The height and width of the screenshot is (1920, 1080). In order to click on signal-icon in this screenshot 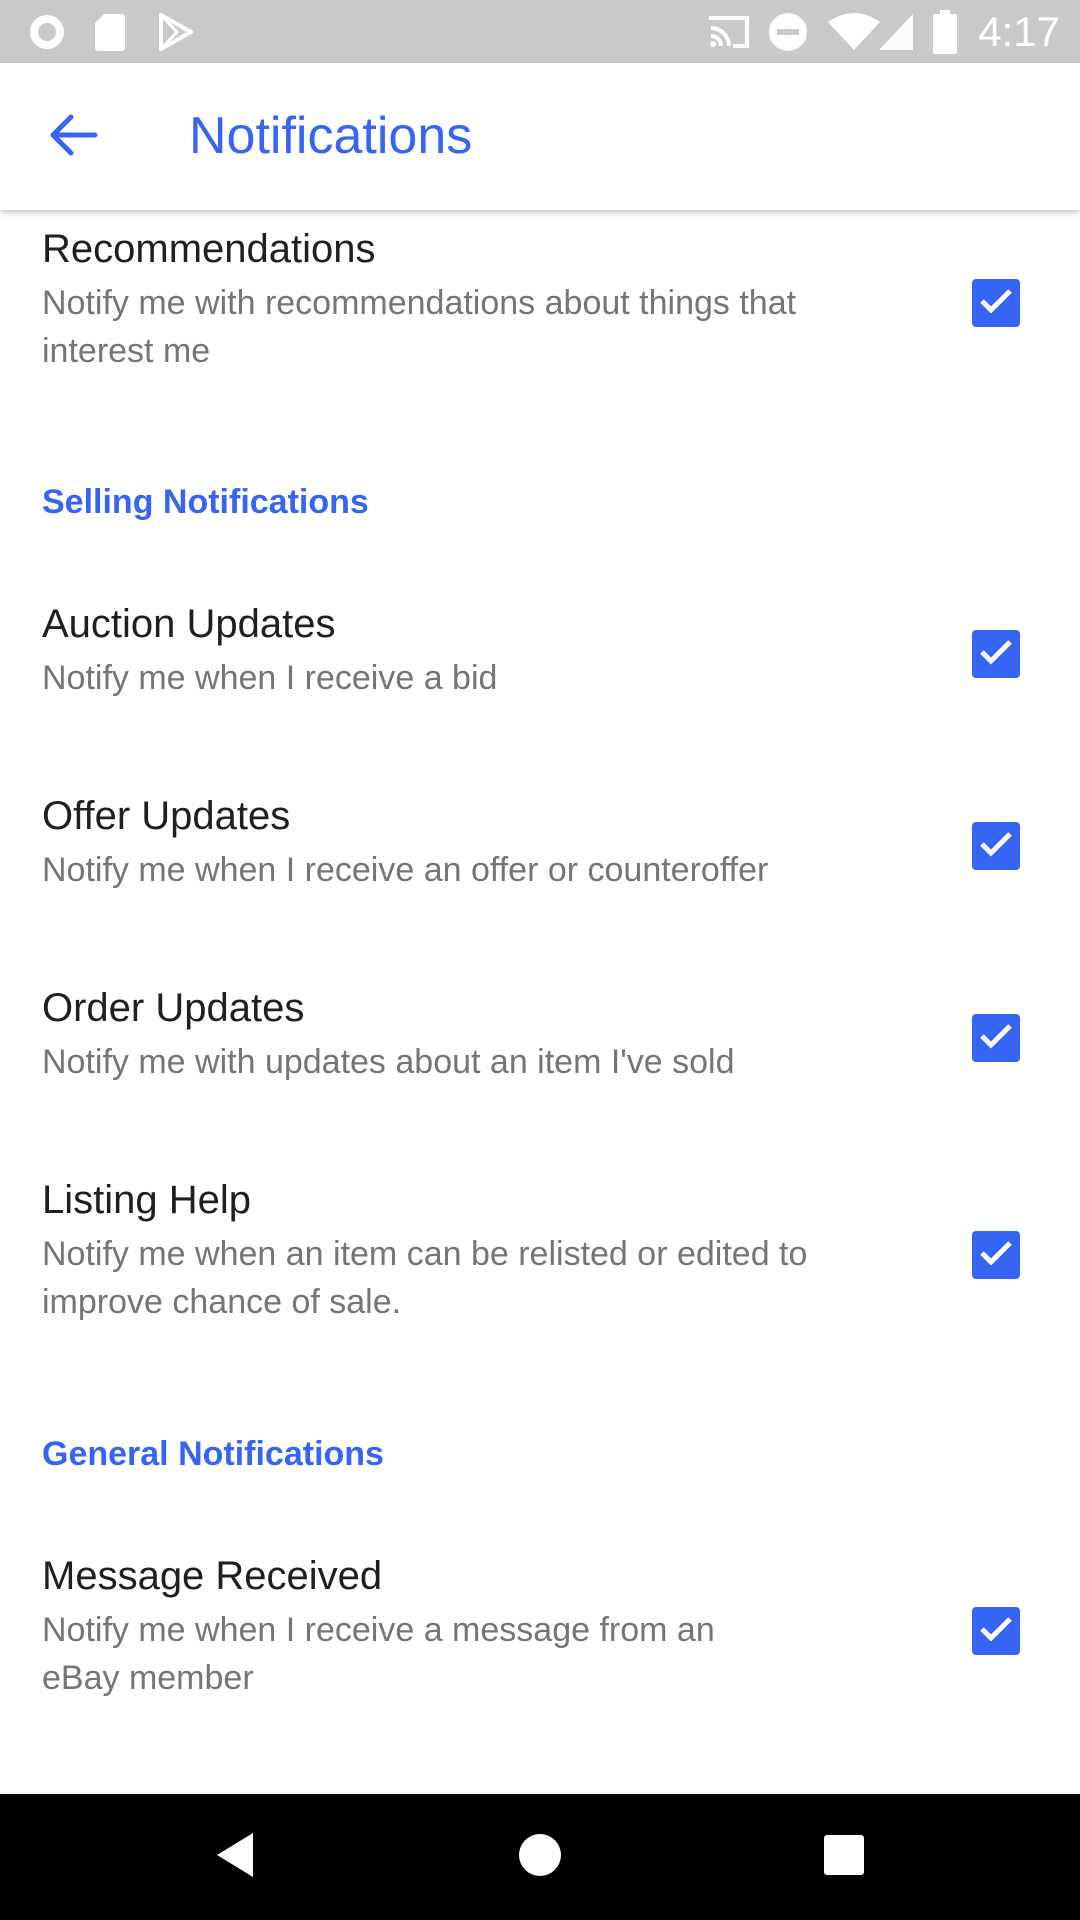, I will do `click(896, 31)`.